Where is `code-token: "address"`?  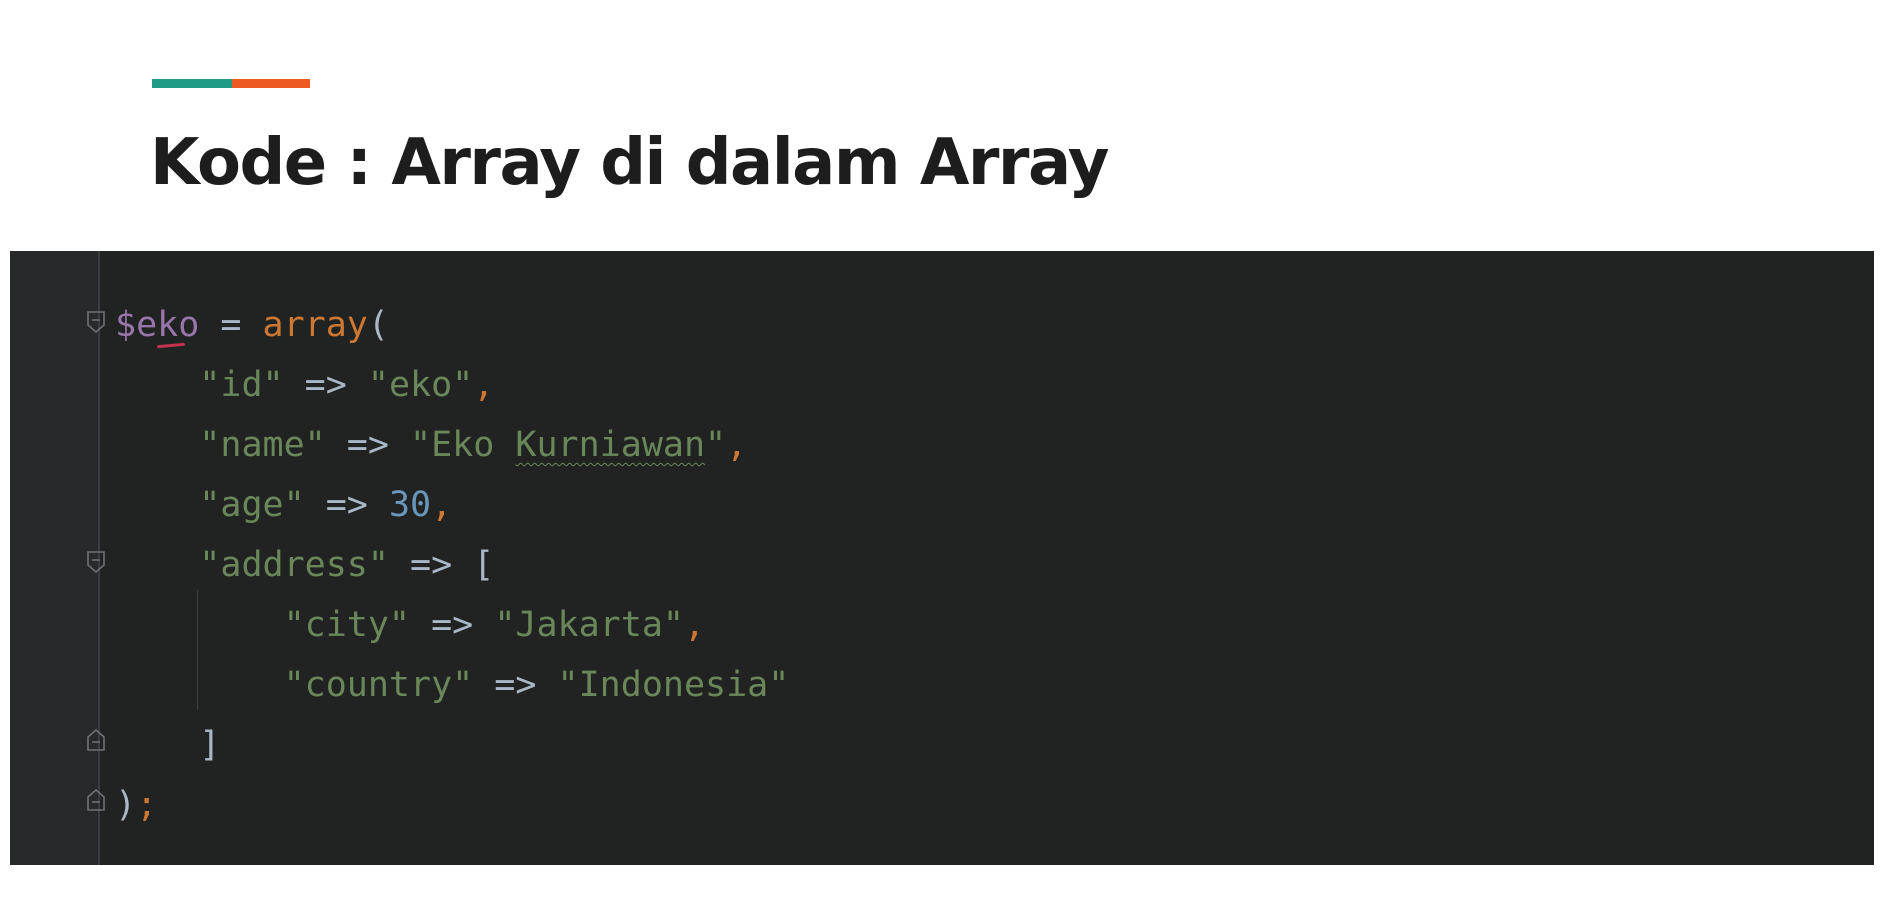
code-token: "address" is located at coordinates (294, 565).